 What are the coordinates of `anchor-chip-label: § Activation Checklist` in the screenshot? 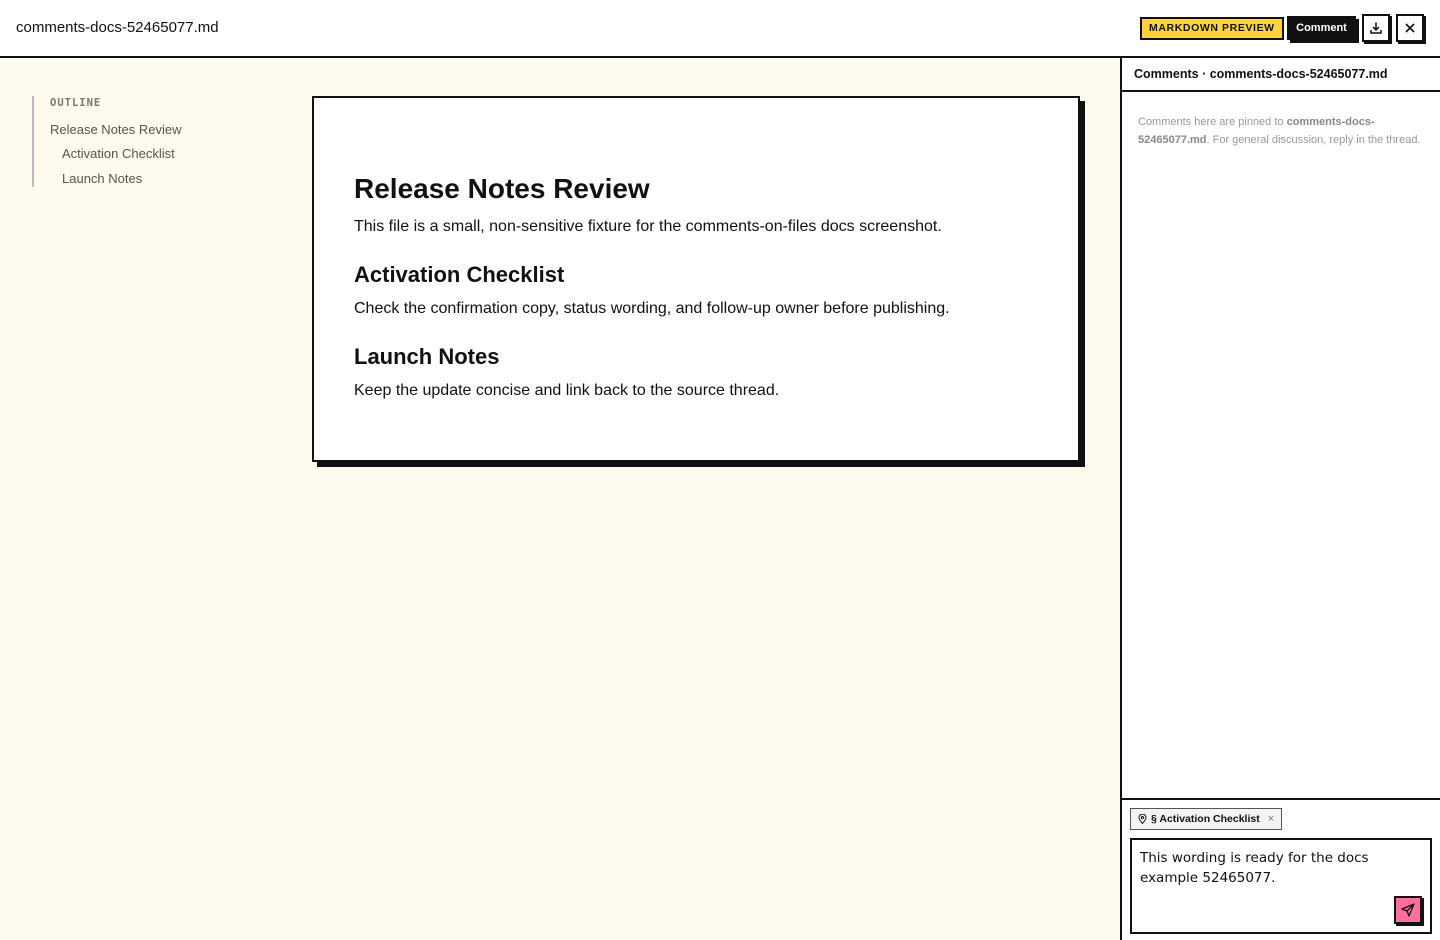 It's located at (1205, 819).